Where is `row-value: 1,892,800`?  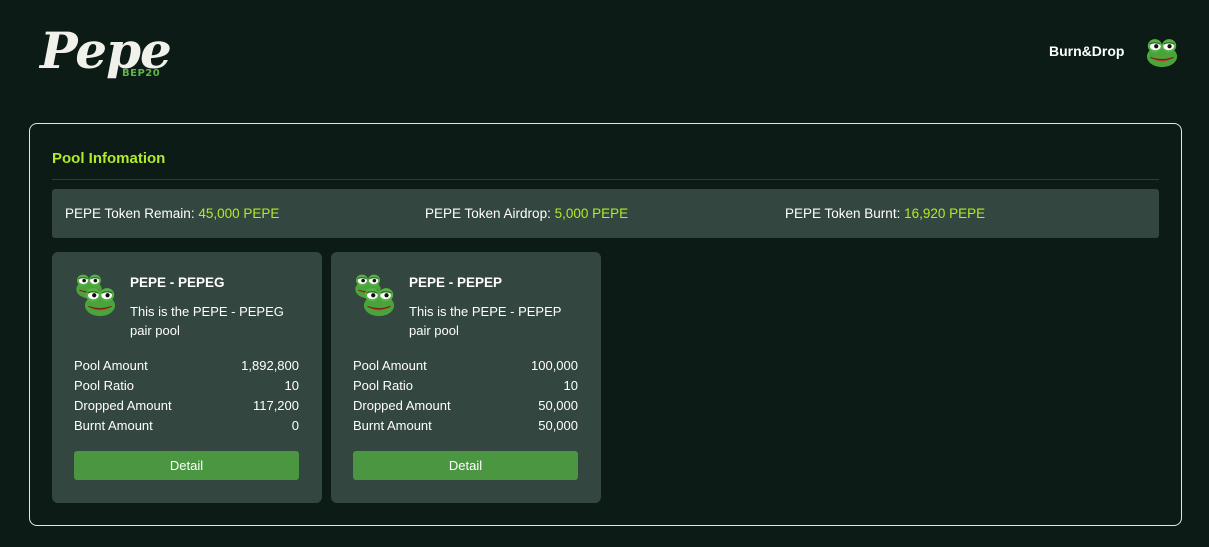
row-value: 1,892,800 is located at coordinates (270, 365).